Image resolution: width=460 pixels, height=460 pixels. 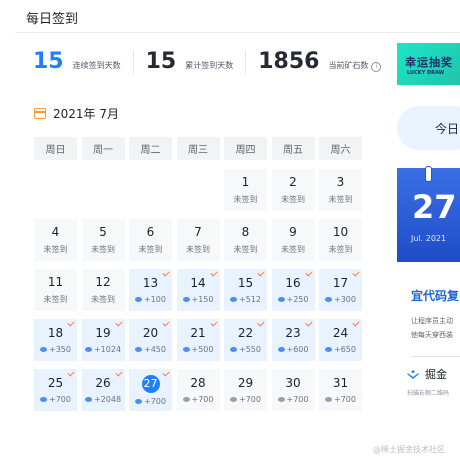 I want to click on calendar-day: 15 +512, so click(x=245, y=290).